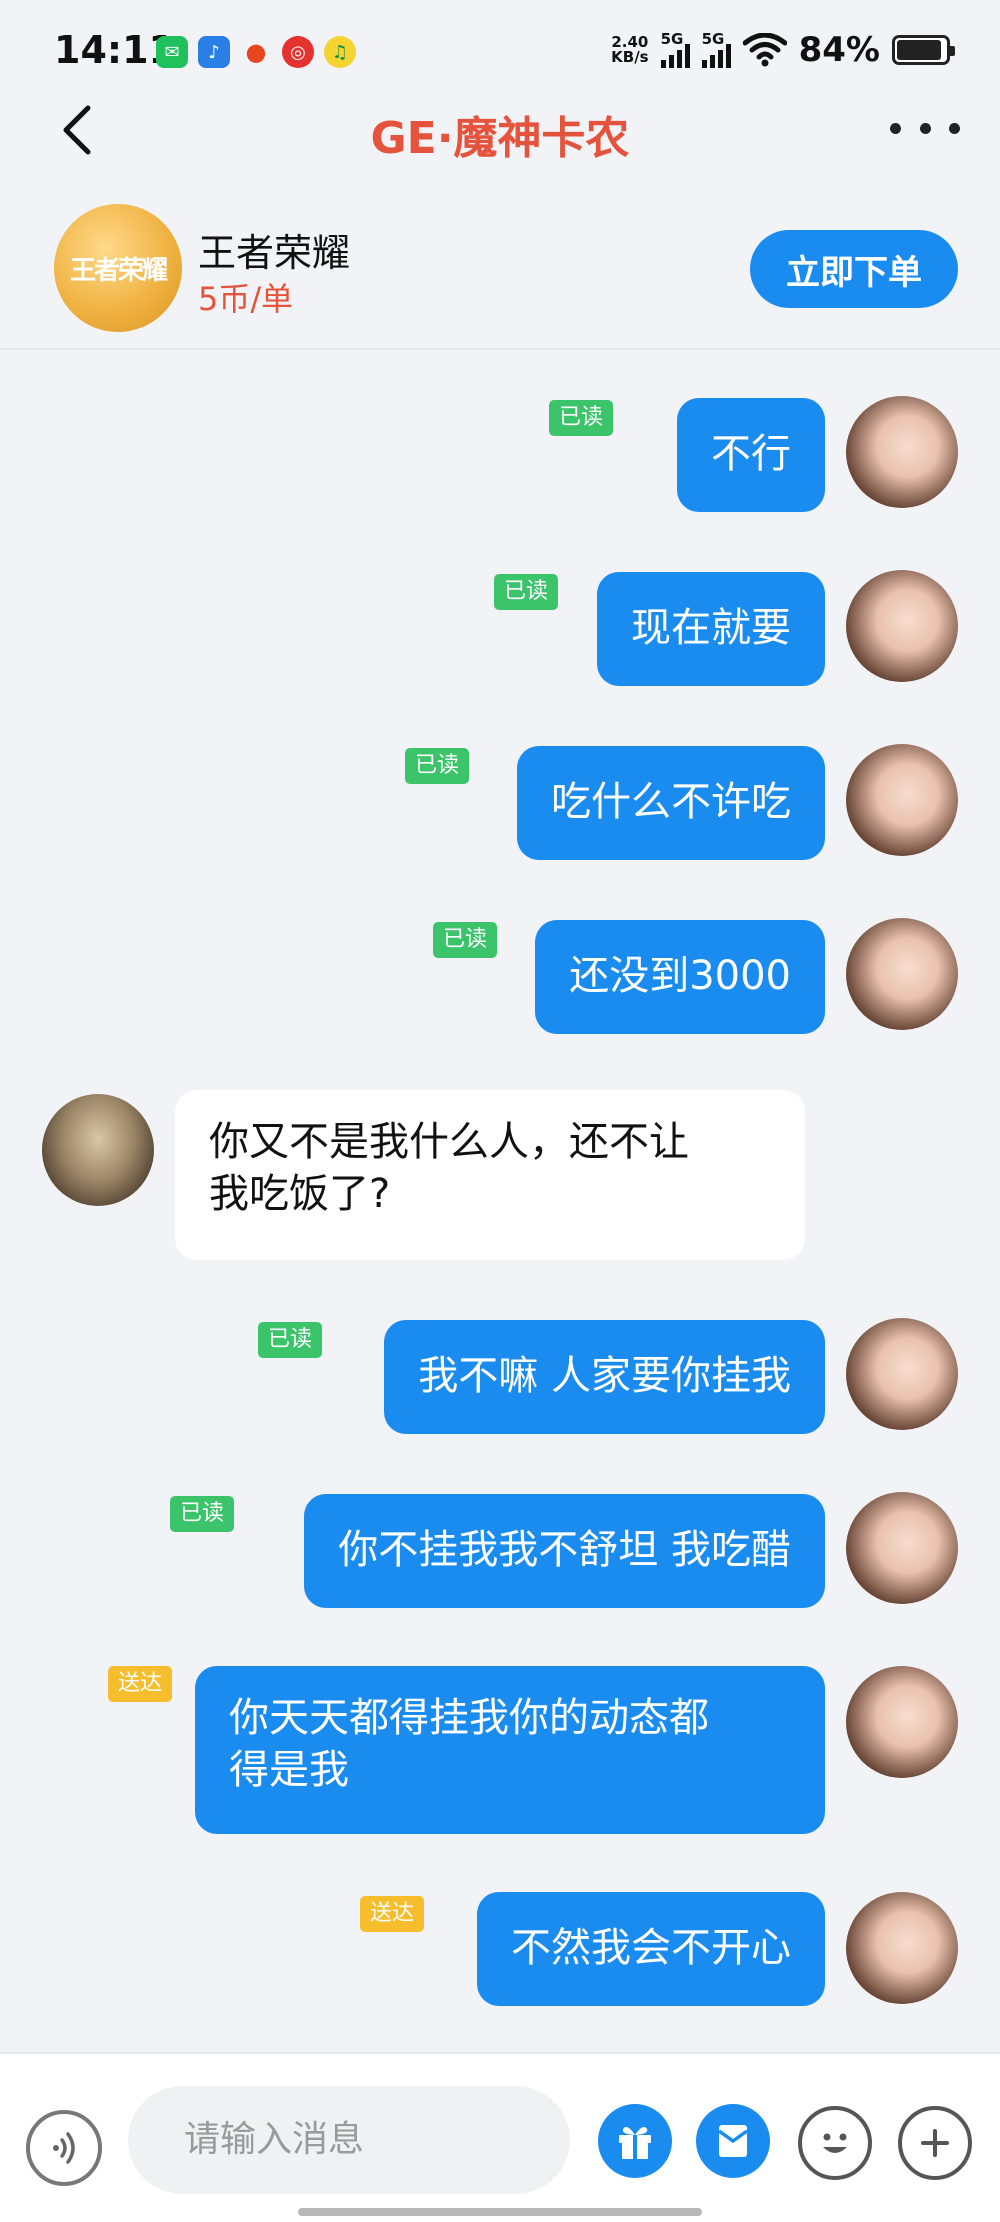 The height and width of the screenshot is (2222, 1000). What do you see at coordinates (340, 52) in the screenshot?
I see `qq-music-icon: ♫` at bounding box center [340, 52].